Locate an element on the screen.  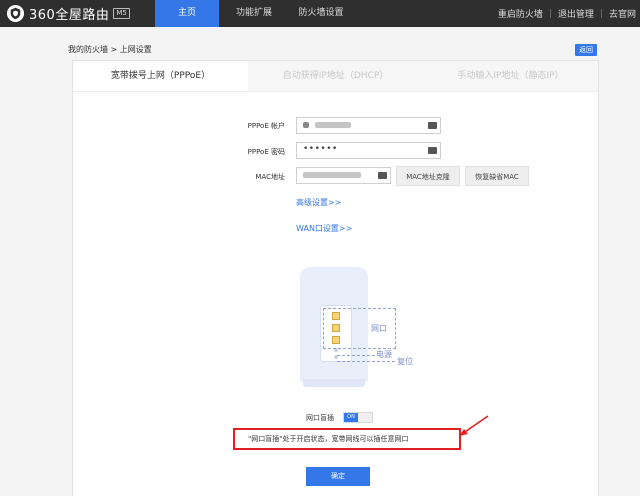
confirm-button: 确定 is located at coordinates (338, 476).